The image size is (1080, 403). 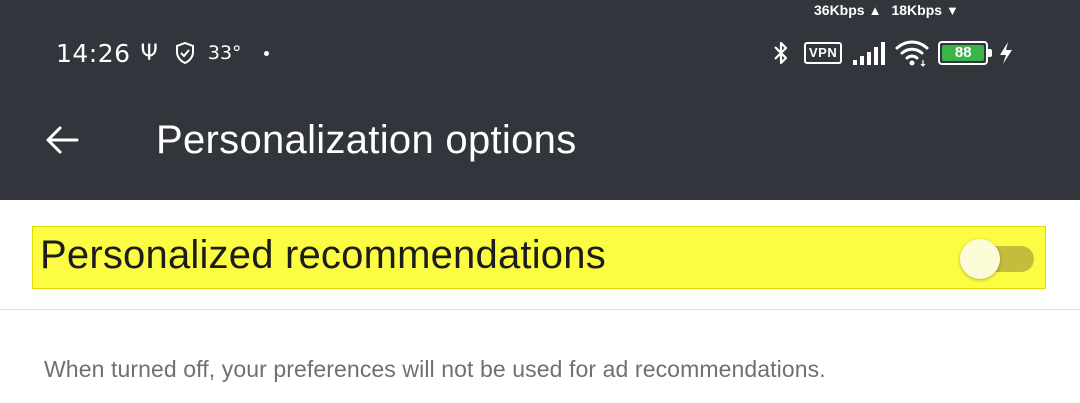 I want to click on usb-icon: Ψ, so click(x=149, y=53).